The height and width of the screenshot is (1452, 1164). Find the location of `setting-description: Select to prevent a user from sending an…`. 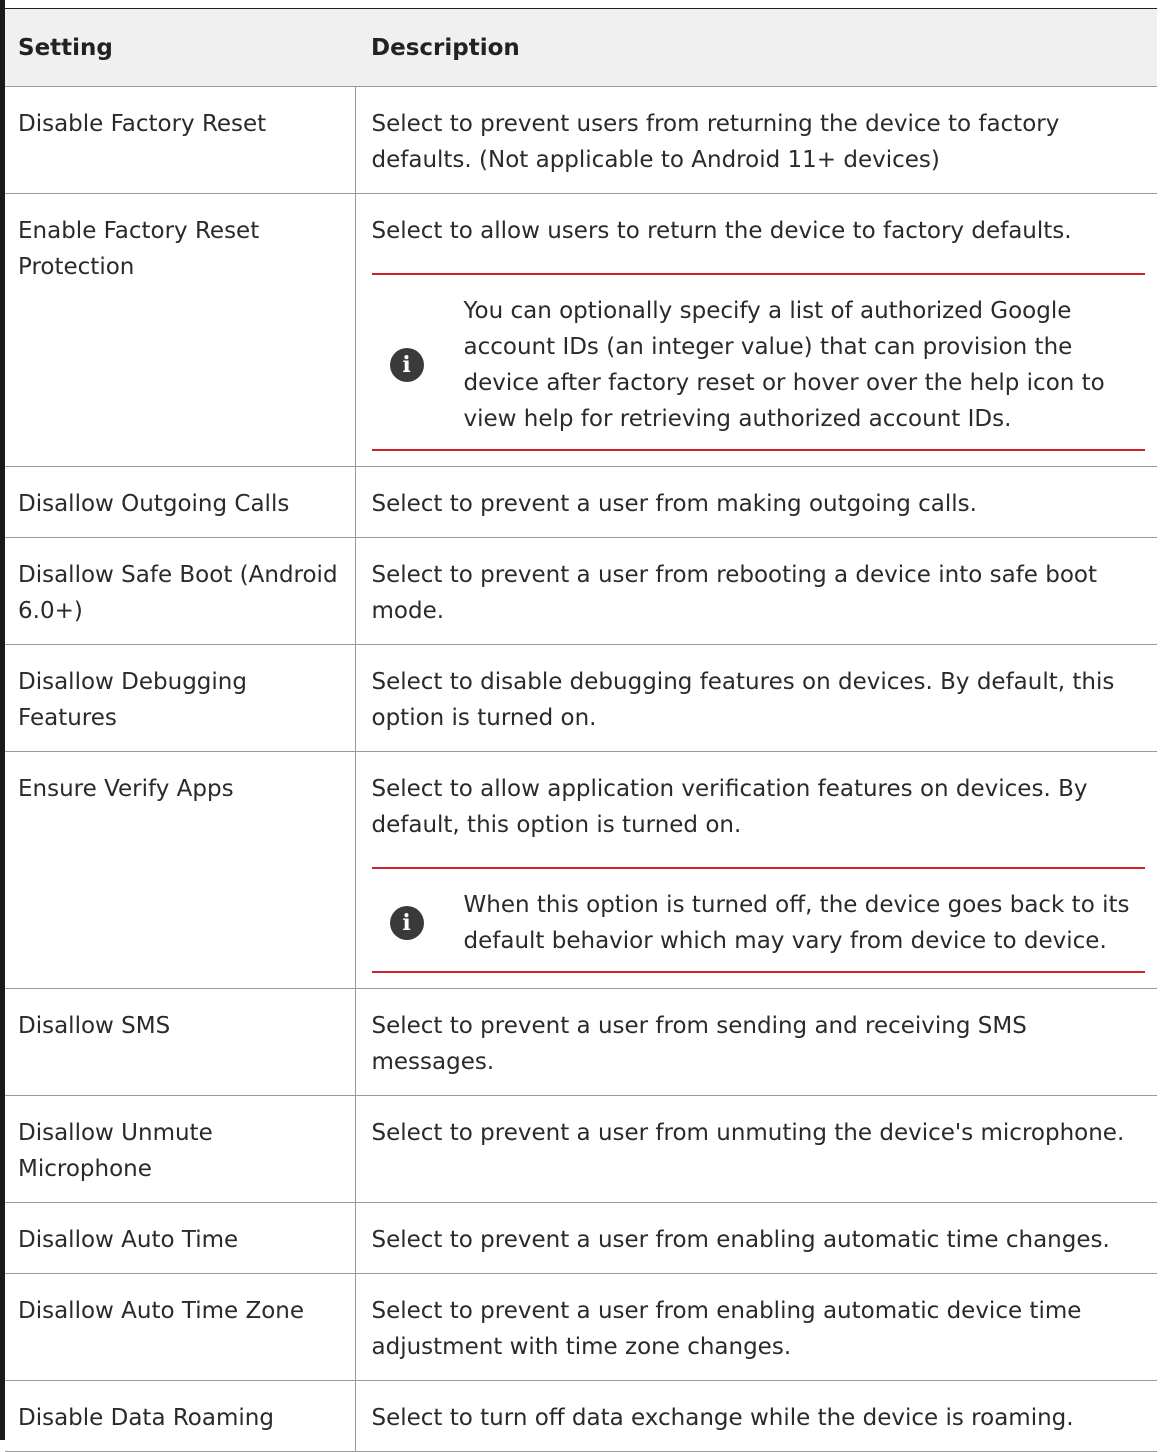

setting-description: Select to prevent a user from sending an… is located at coordinates (756, 1042).